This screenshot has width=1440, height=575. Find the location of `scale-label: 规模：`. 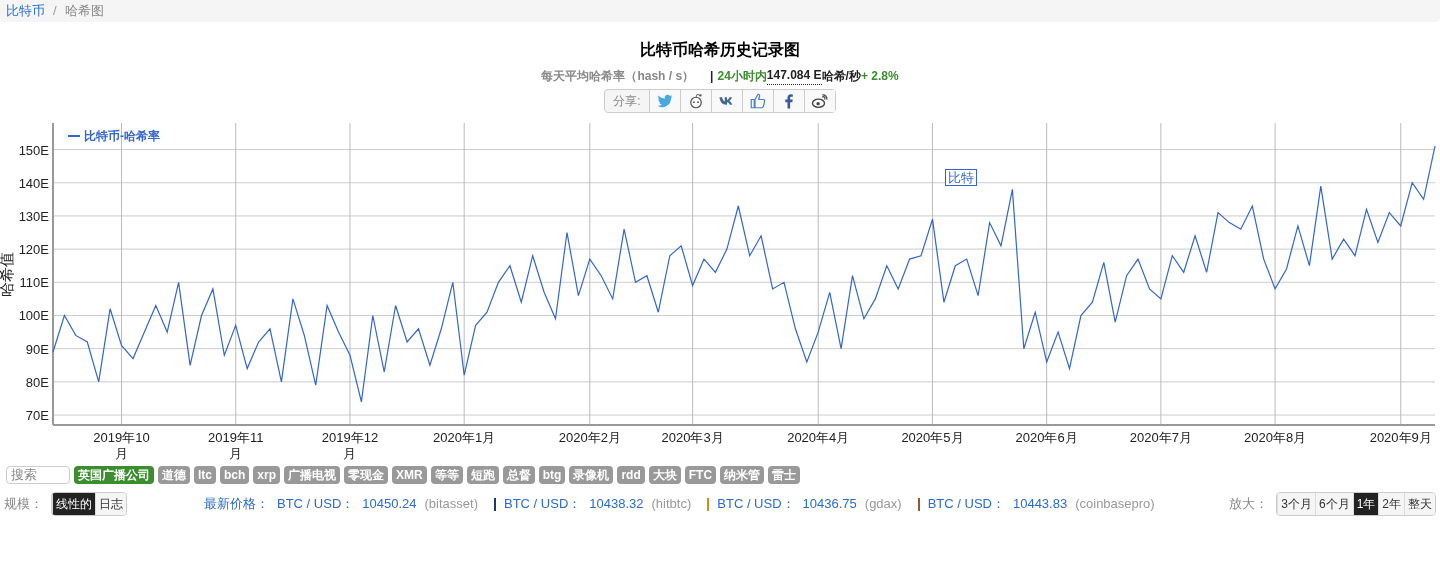

scale-label: 规模： is located at coordinates (23, 504).